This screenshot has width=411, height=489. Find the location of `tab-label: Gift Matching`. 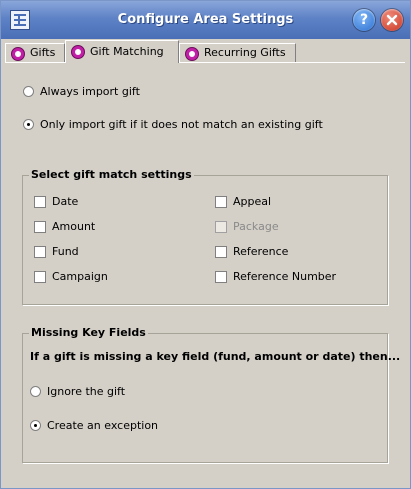

tab-label: Gift Matching is located at coordinates (127, 51).